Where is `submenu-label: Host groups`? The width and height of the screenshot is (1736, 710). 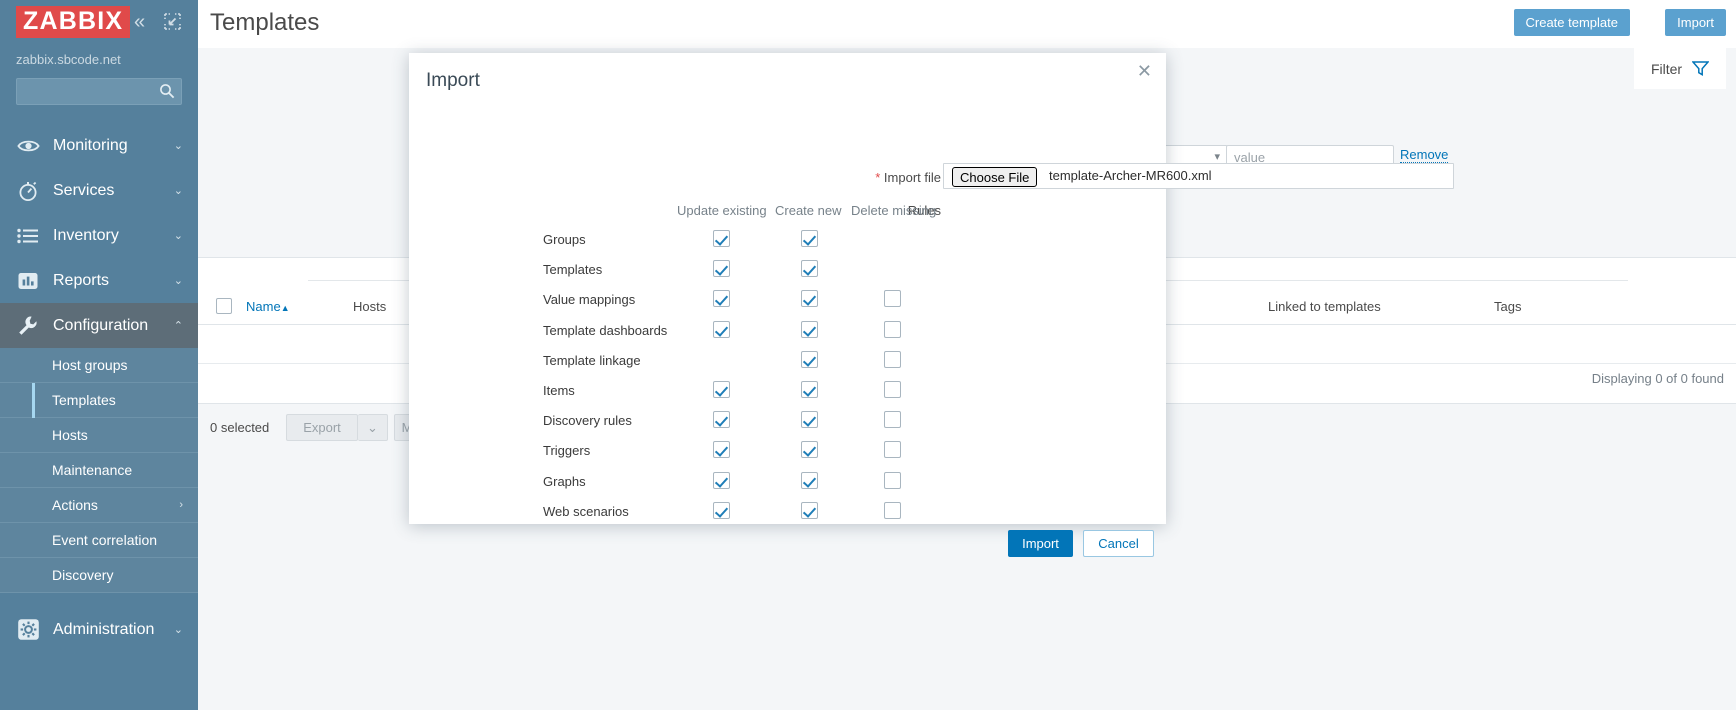 submenu-label: Host groups is located at coordinates (90, 365).